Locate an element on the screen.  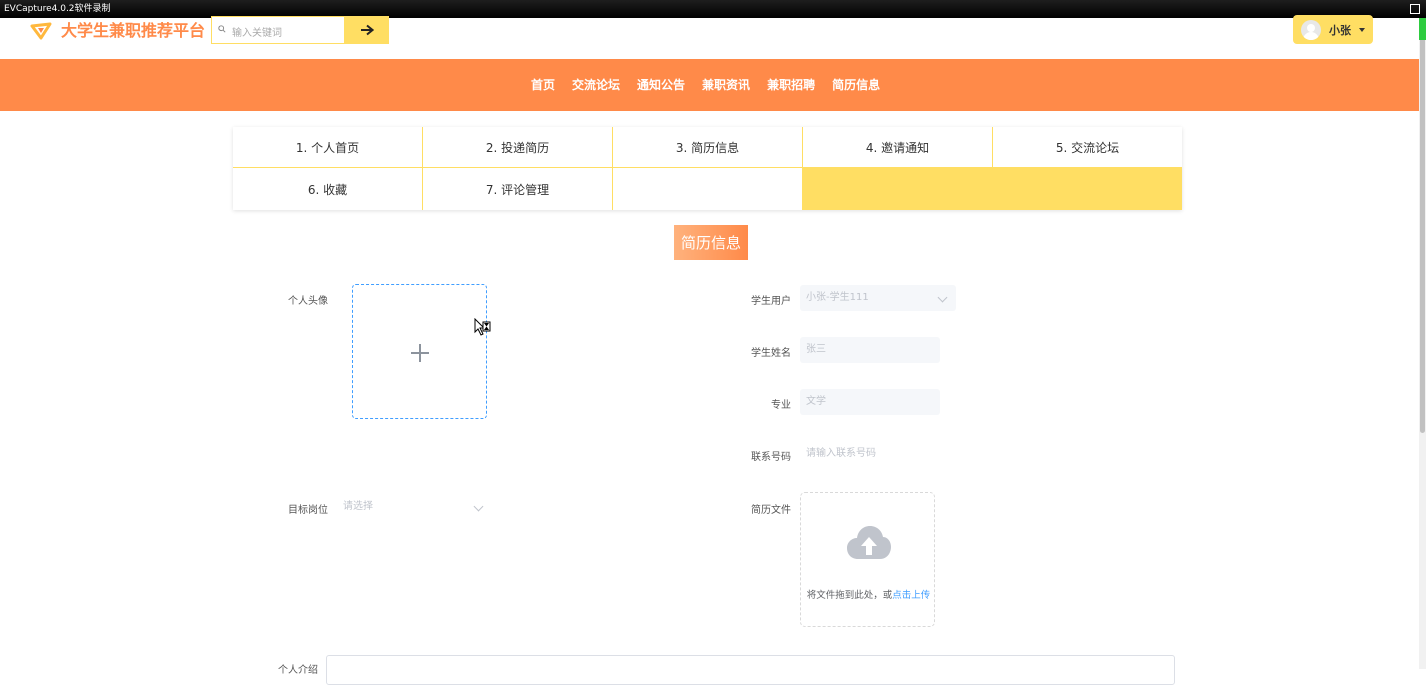
cloud-upload-icon is located at coordinates (869, 542).